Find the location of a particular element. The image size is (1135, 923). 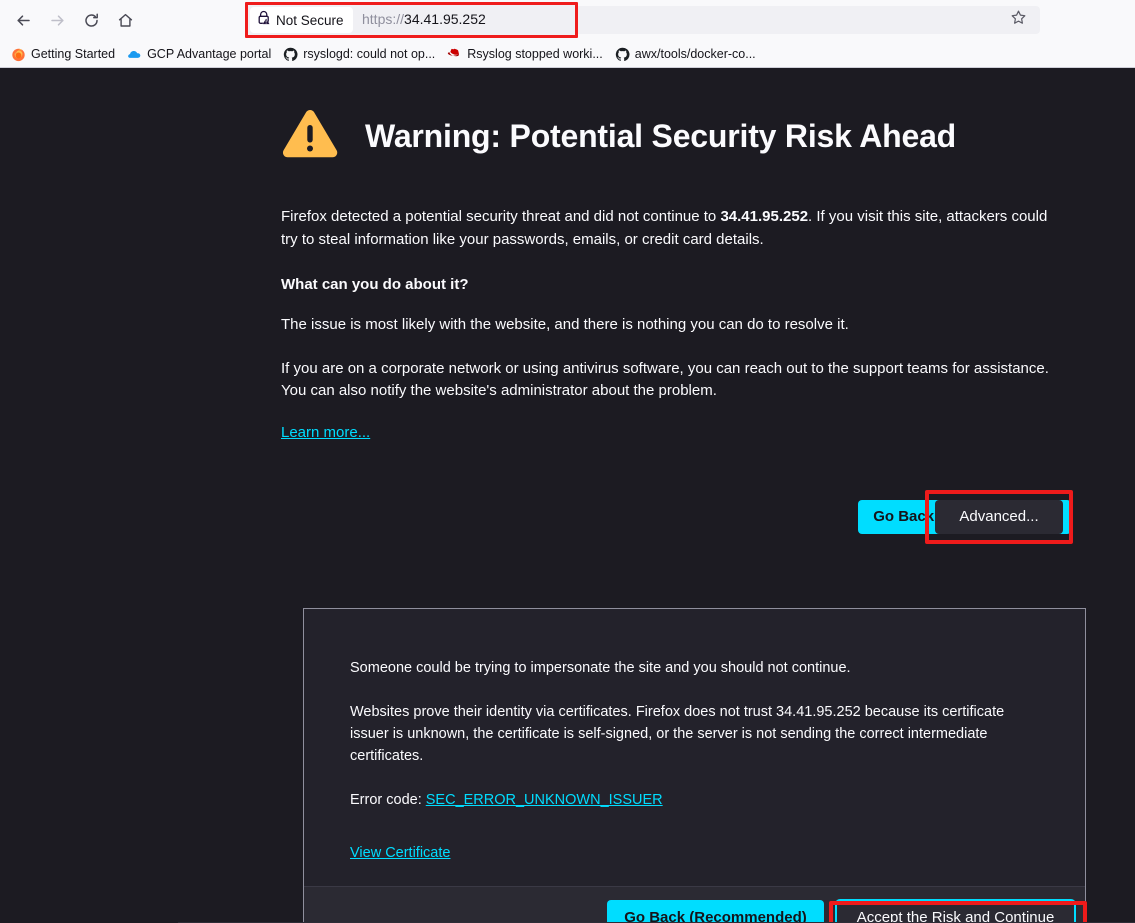

padlock-warning-icon is located at coordinates (264, 20).